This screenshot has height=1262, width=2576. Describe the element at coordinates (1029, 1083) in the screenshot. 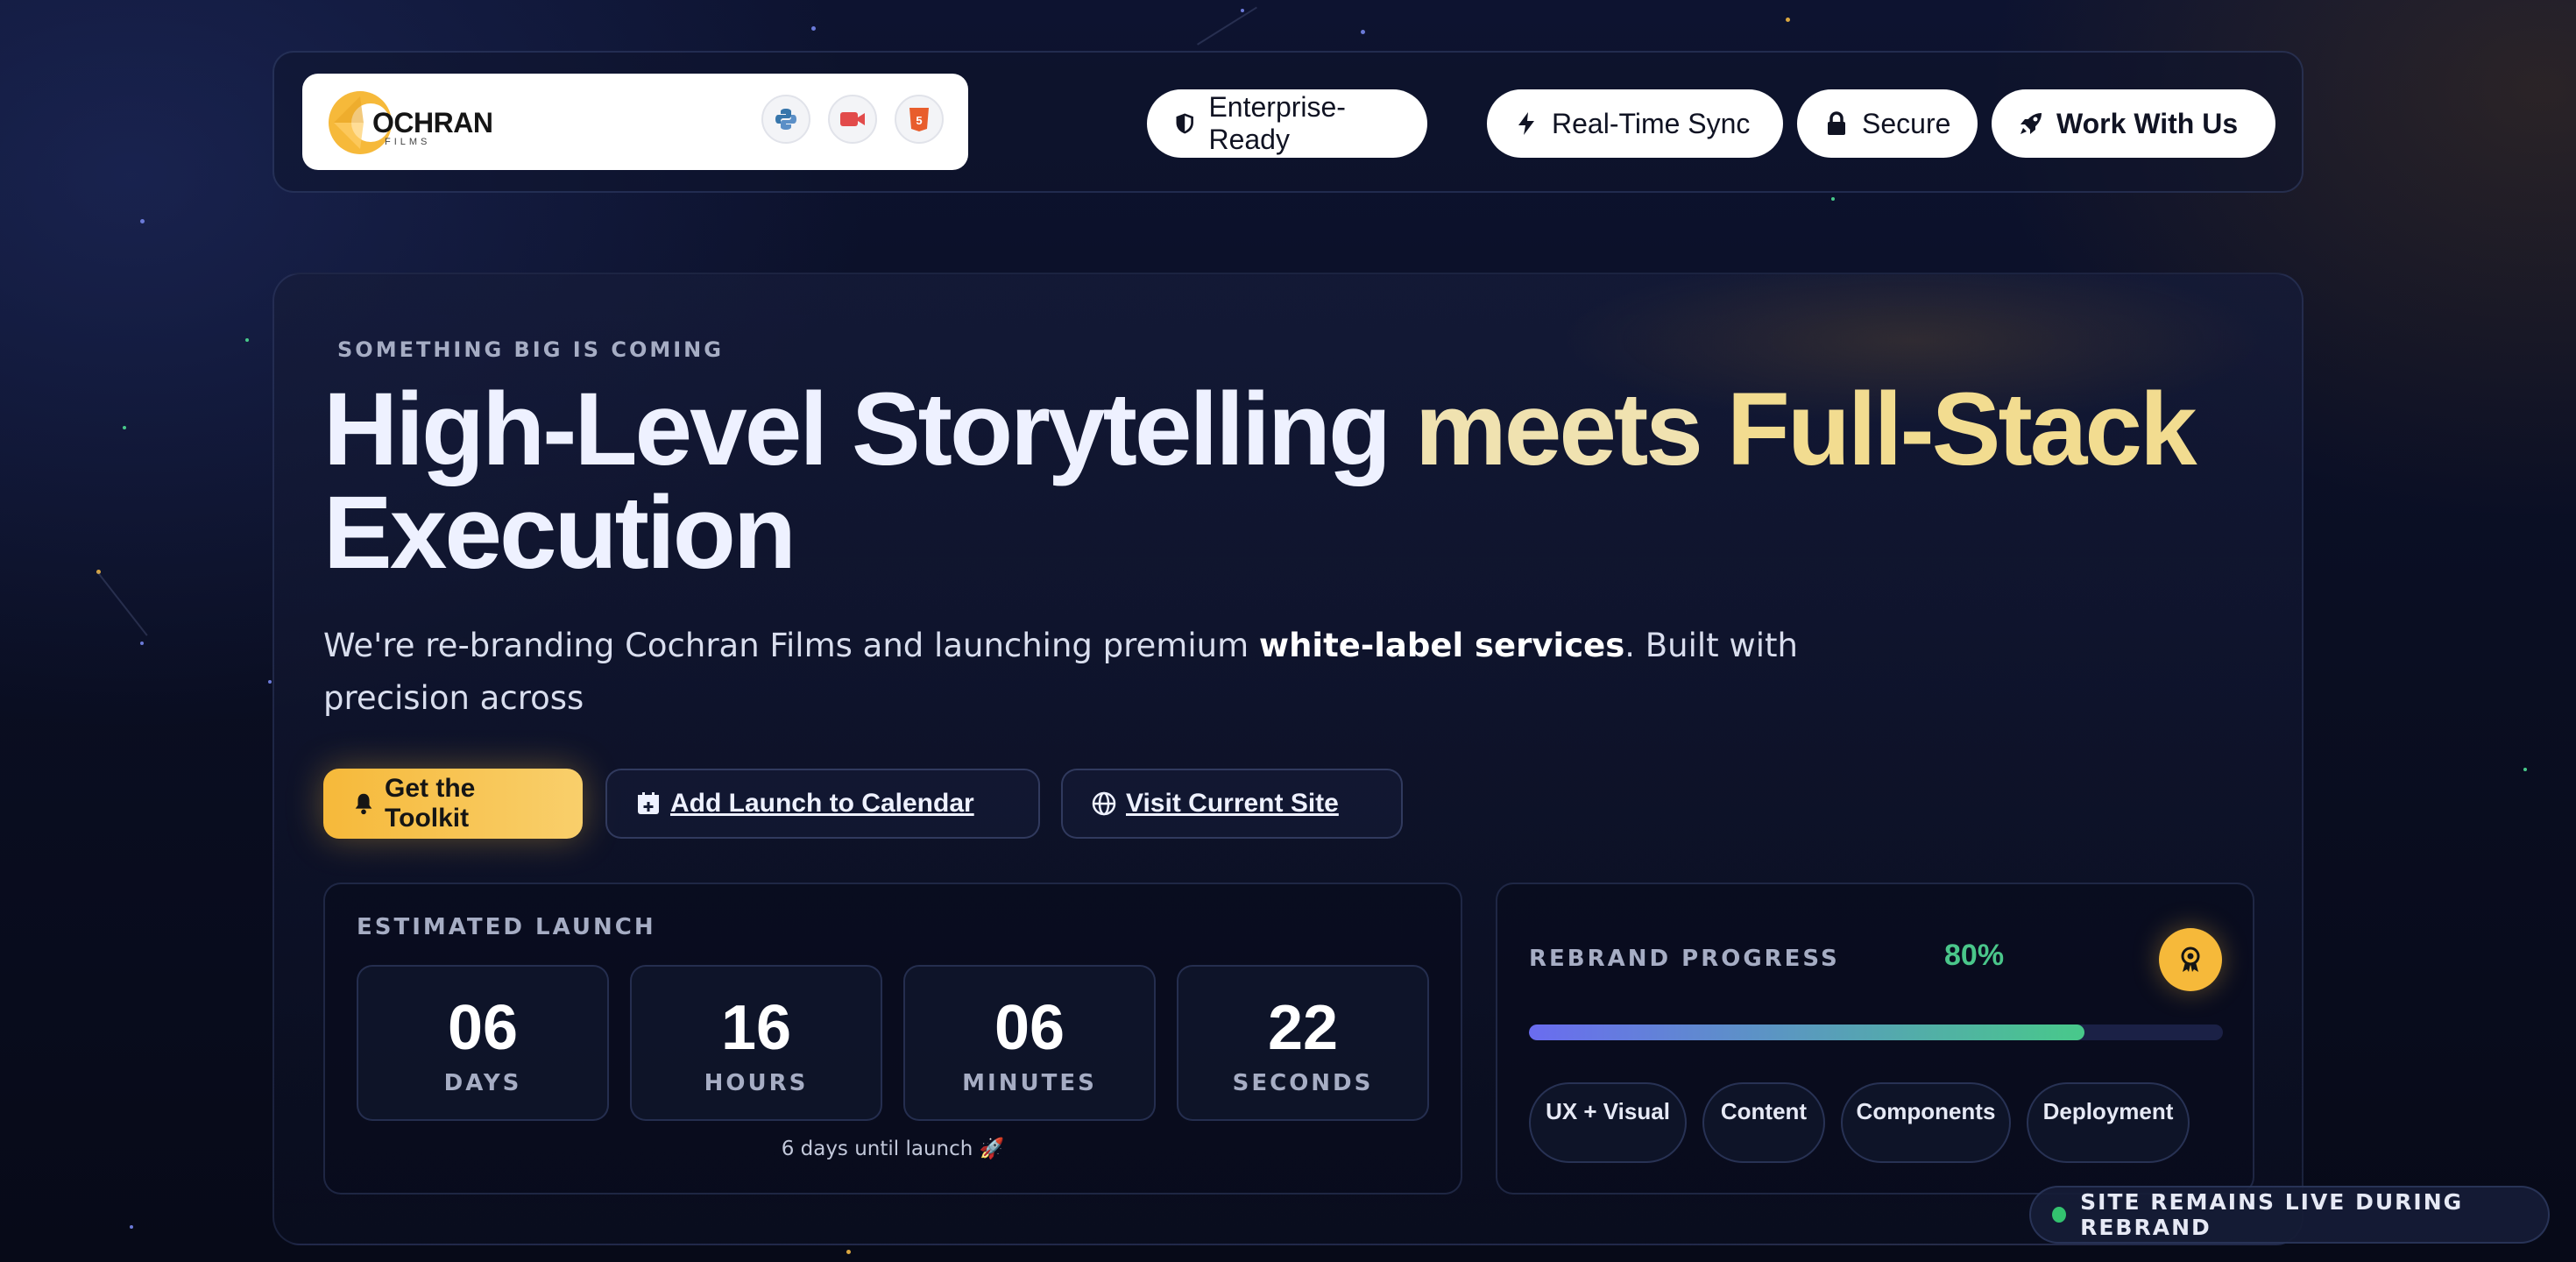

I see `minutes-unit: MINUTES` at that location.